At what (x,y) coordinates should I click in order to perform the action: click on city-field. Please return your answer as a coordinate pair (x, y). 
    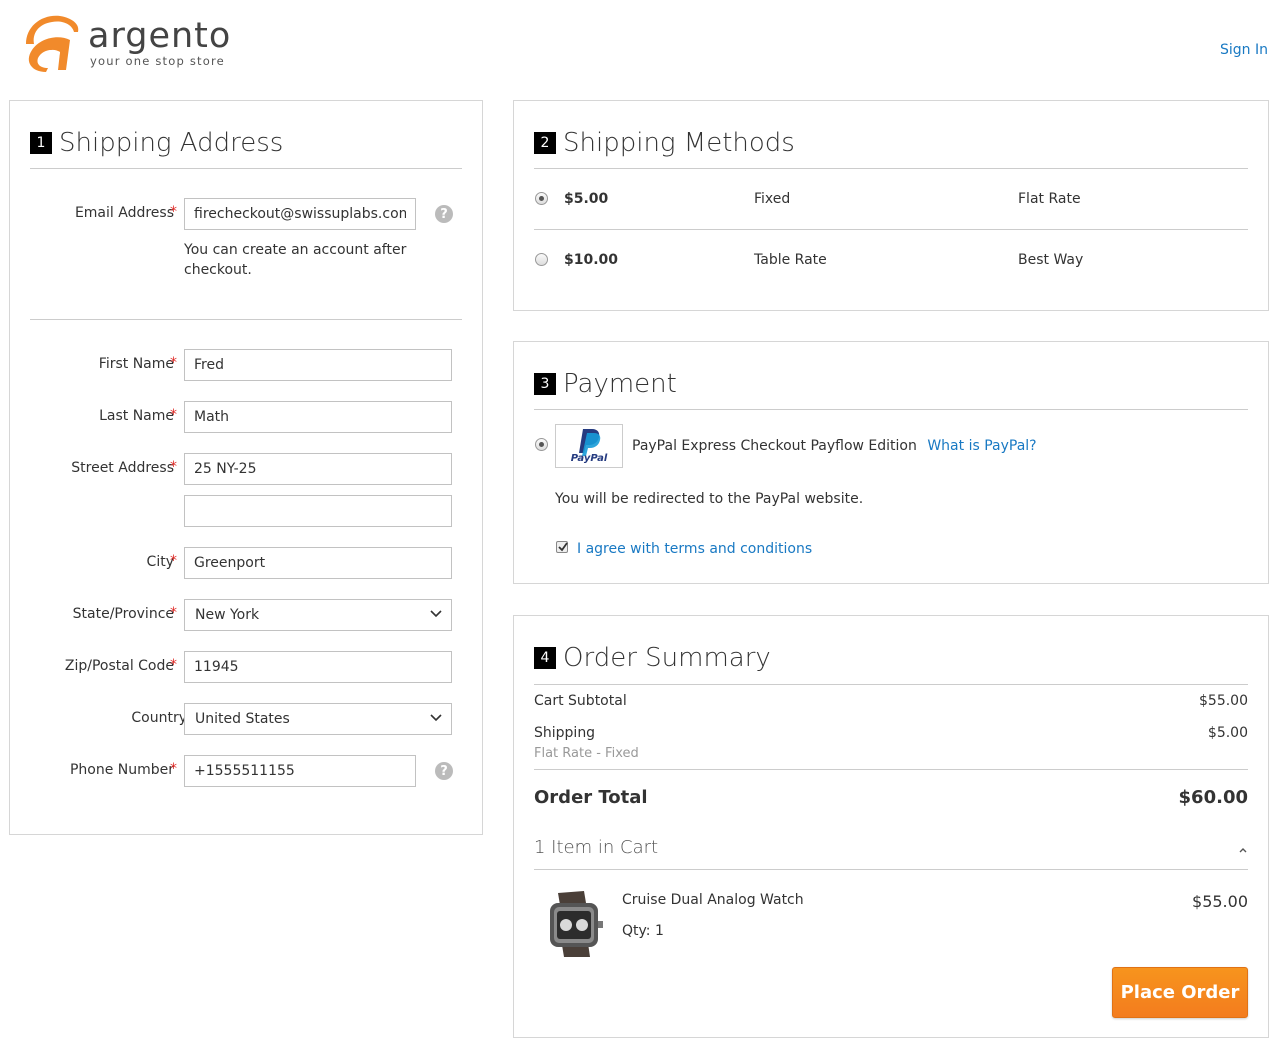
    Looking at the image, I should click on (318, 563).